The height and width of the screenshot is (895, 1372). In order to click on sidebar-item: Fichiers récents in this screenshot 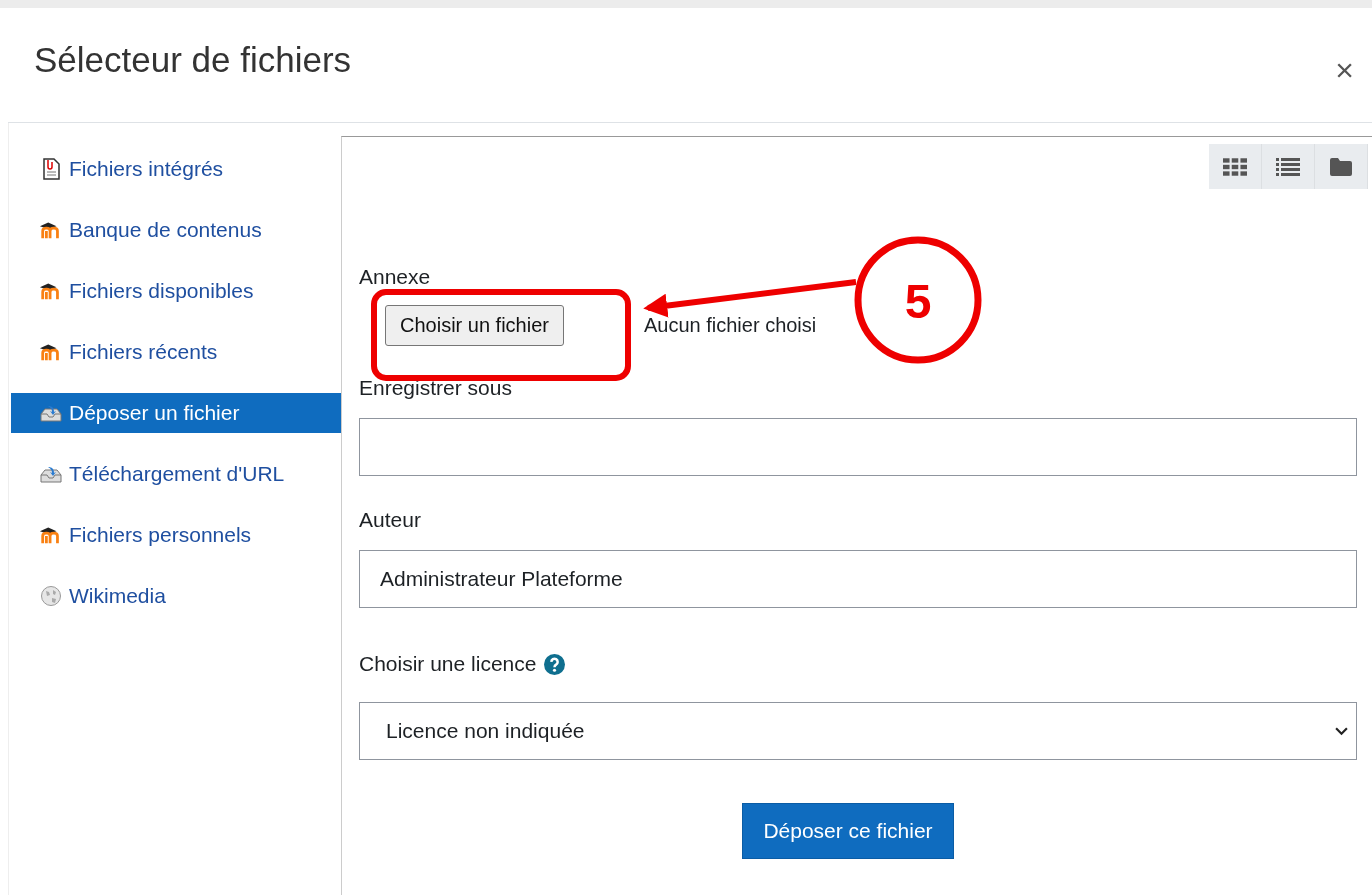, I will do `click(176, 352)`.